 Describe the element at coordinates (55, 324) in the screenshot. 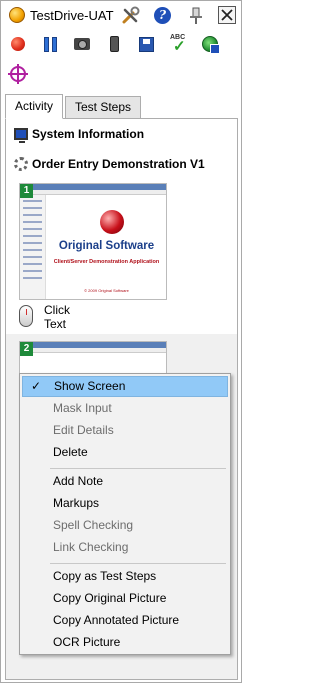

I see `action-target: Text` at that location.